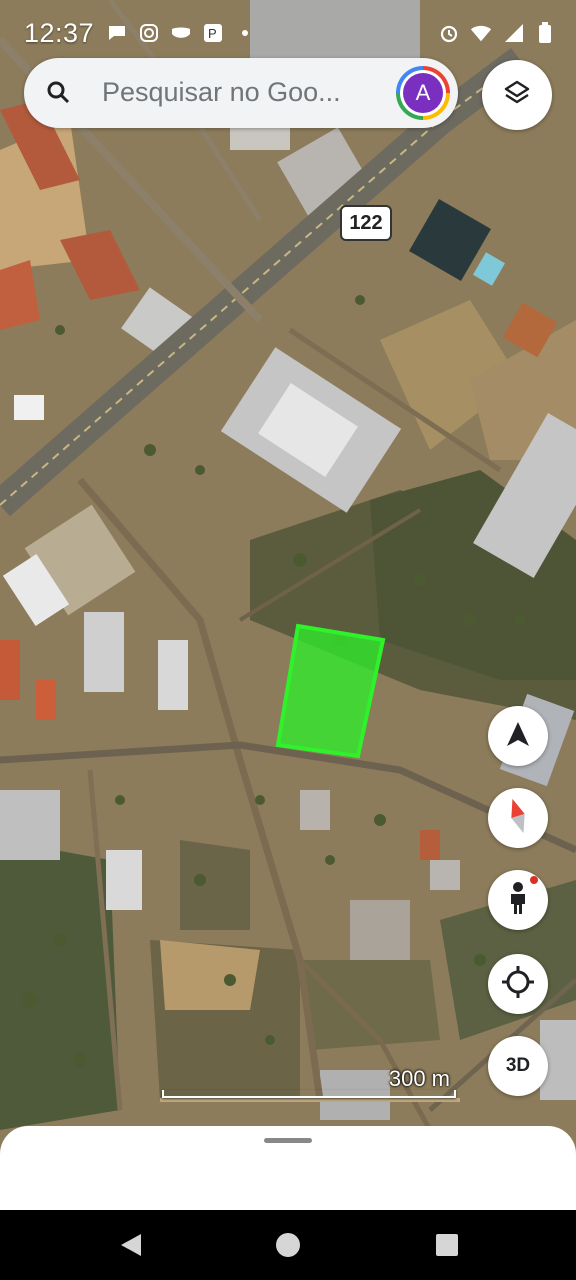 This screenshot has width=576, height=1280. What do you see at coordinates (149, 33) in the screenshot?
I see `instagram-icon` at bounding box center [149, 33].